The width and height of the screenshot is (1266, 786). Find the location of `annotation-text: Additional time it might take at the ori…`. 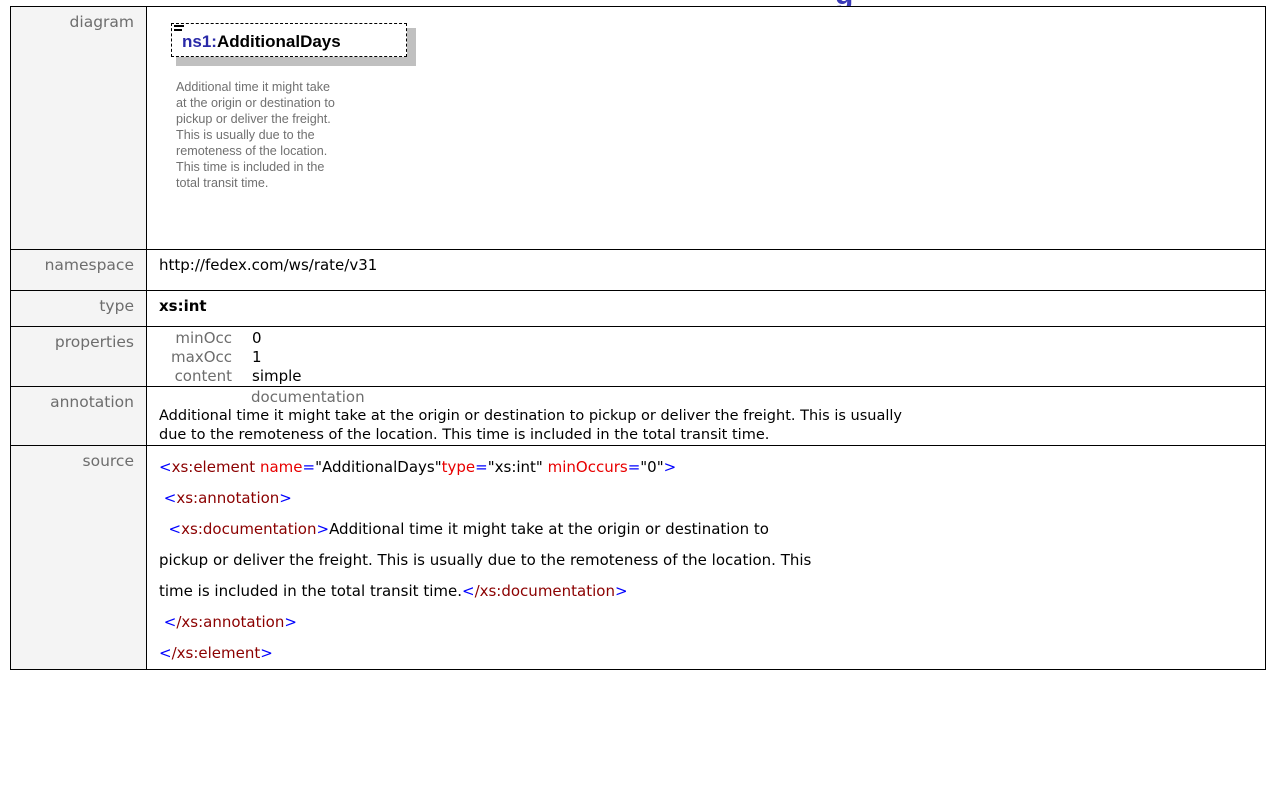

annotation-text: Additional time it might take at the ori… is located at coordinates (706, 426).